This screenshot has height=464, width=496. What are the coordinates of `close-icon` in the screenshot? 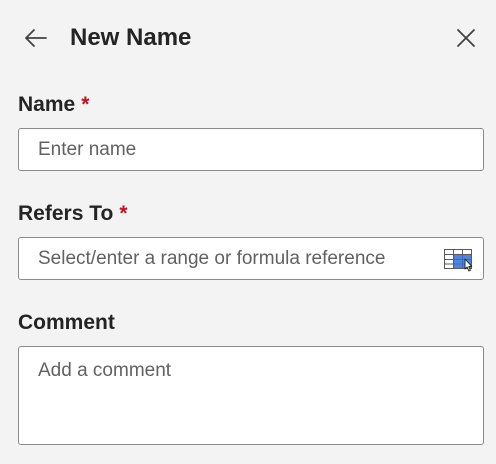 It's located at (466, 38).